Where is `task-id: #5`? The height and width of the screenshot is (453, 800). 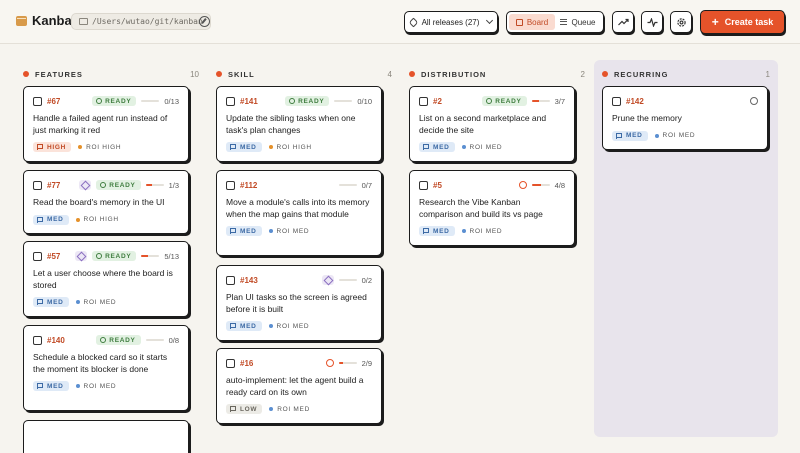
task-id: #5 is located at coordinates (437, 185).